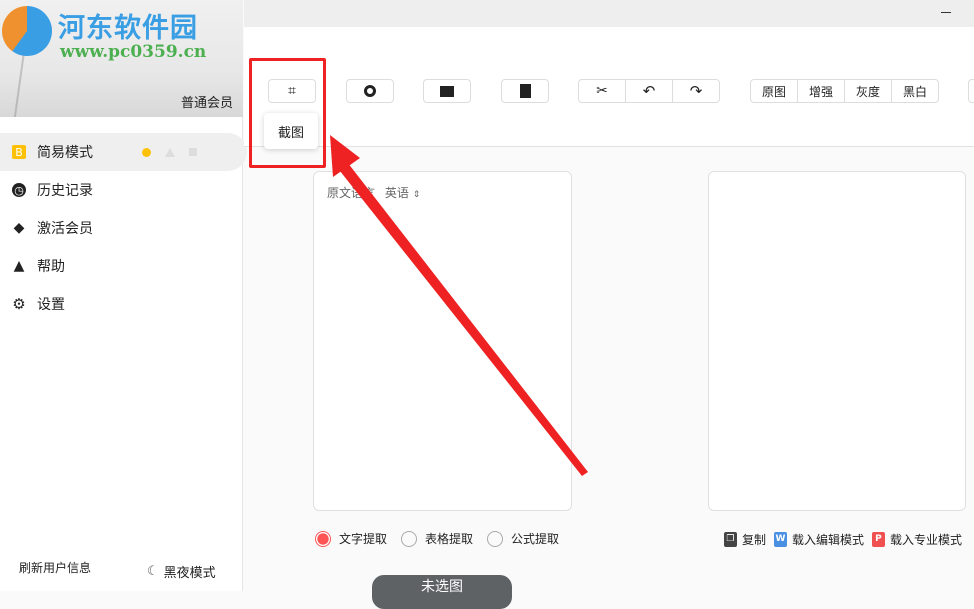  I want to click on arrow-shaft, so click(462, 317).